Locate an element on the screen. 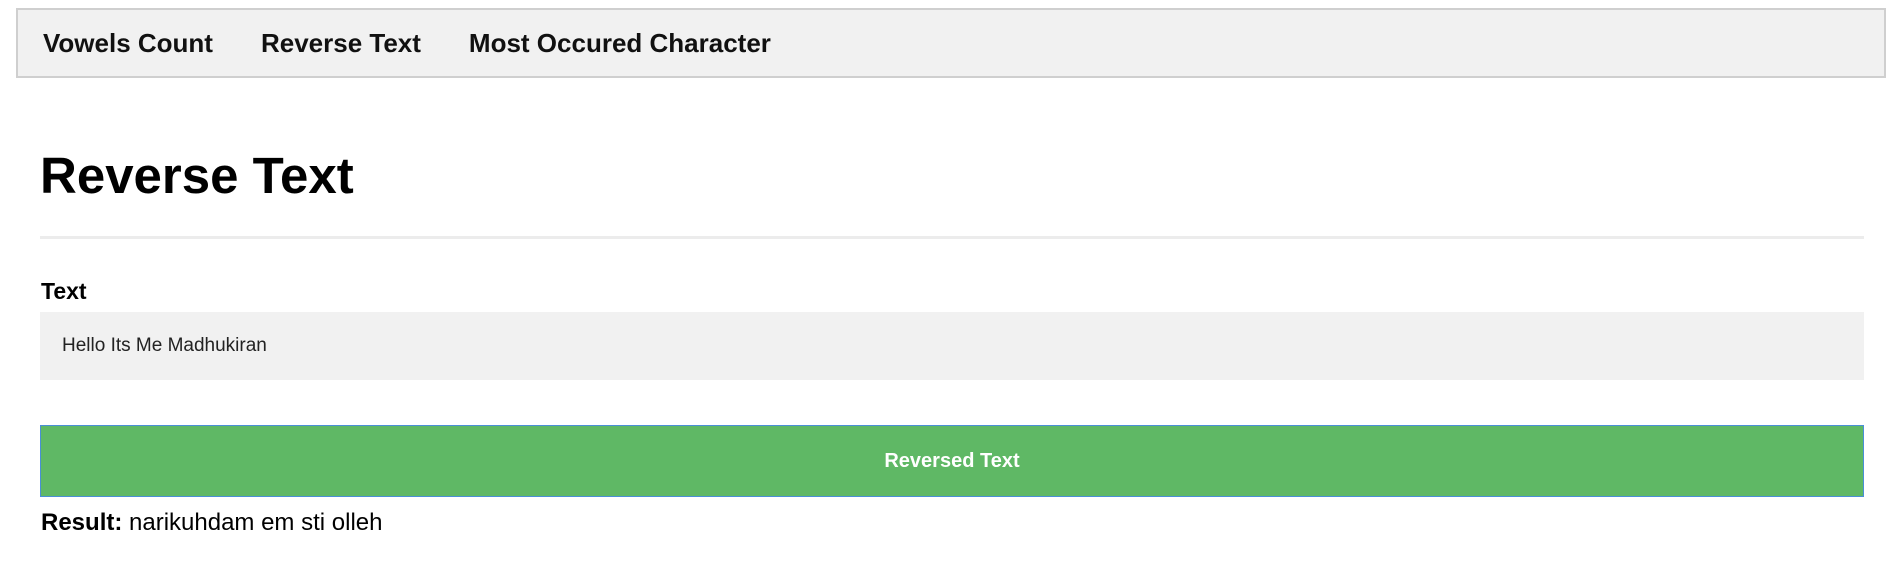 Image resolution: width=1900 pixels, height=575 pixels. nav-link-vowels-count: Vowels Count is located at coordinates (128, 43).